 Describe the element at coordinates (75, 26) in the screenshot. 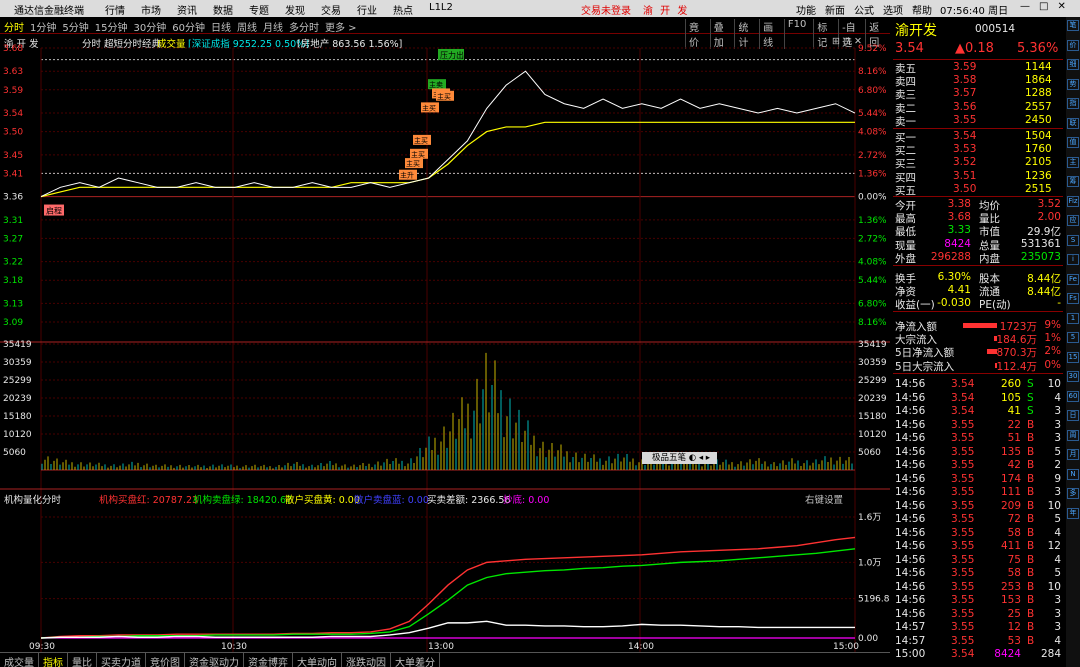

I see `tab-5min: 5分钟` at that location.